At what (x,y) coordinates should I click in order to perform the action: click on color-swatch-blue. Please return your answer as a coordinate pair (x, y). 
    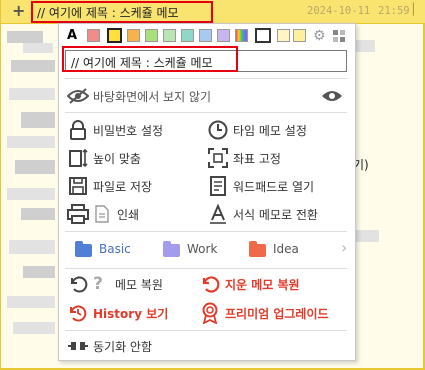
    Looking at the image, I should click on (205, 35).